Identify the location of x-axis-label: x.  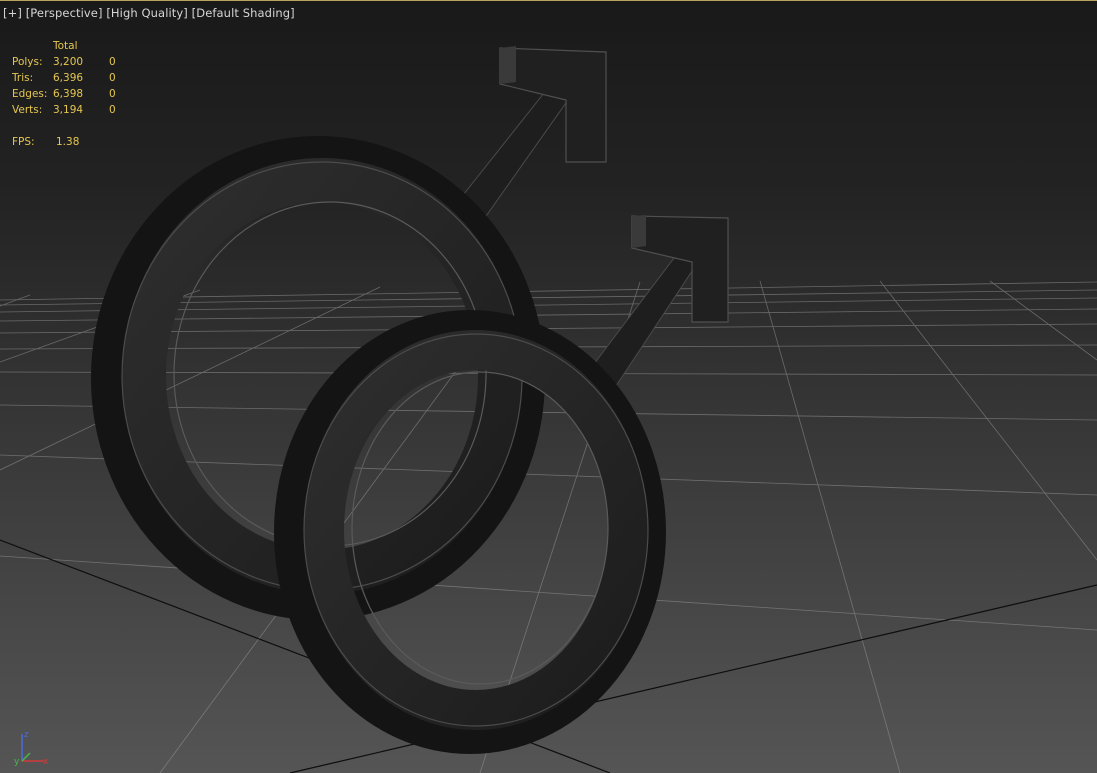
(46, 762).